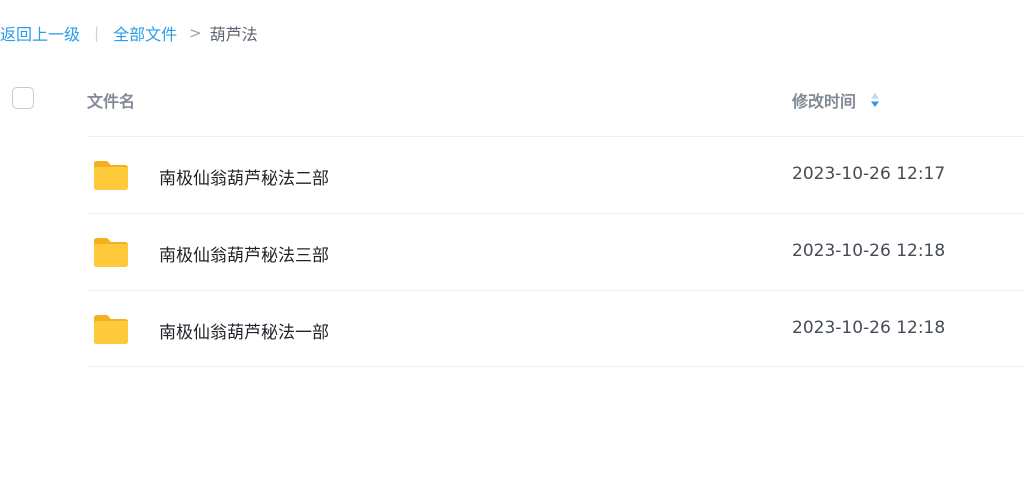  I want to click on file-name: 南极仙翁葫芦秘法一部, so click(244, 330).